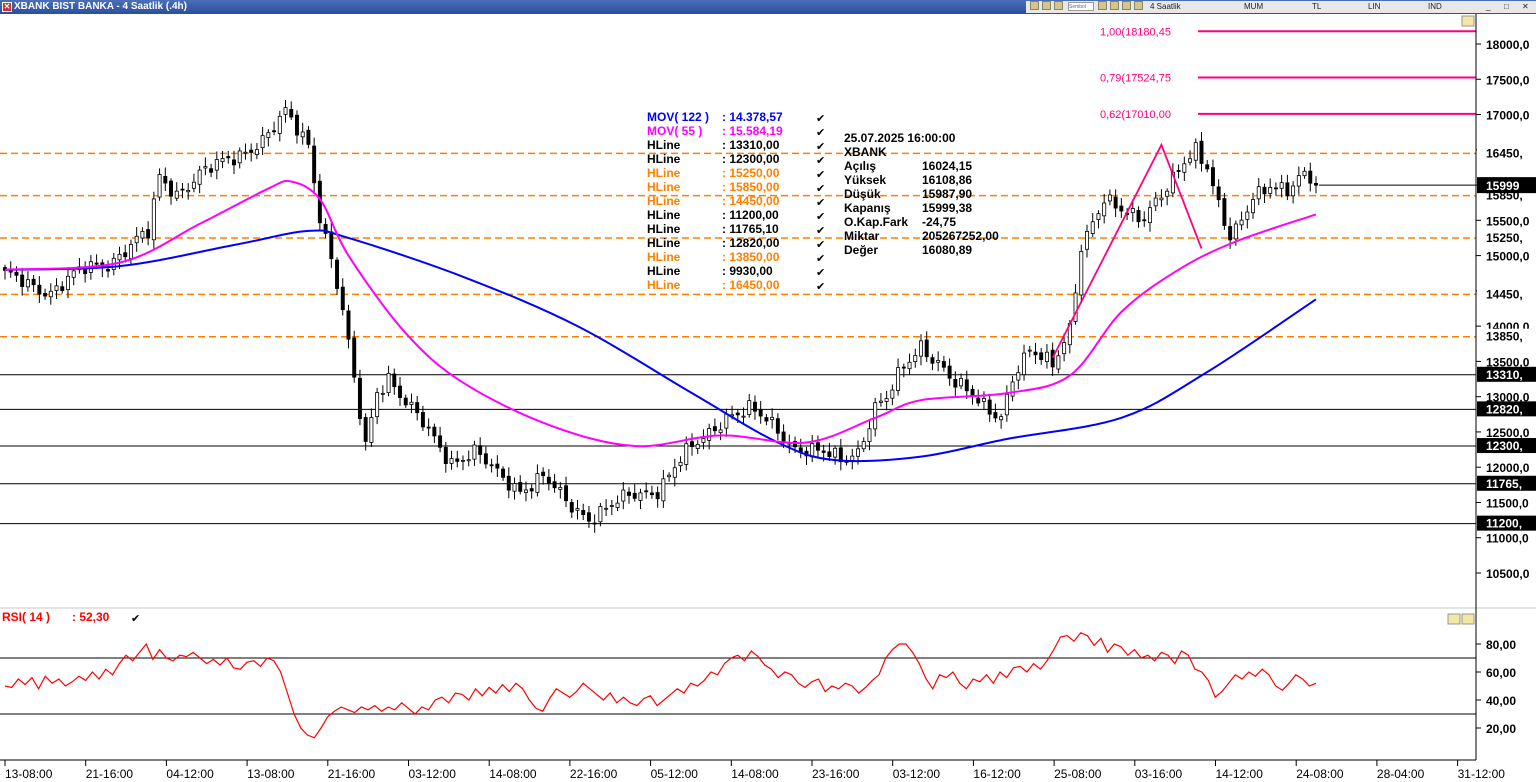  What do you see at coordinates (736, 173) in the screenshot?
I see `legend-entry: HLine: 15250,00 ✔` at bounding box center [736, 173].